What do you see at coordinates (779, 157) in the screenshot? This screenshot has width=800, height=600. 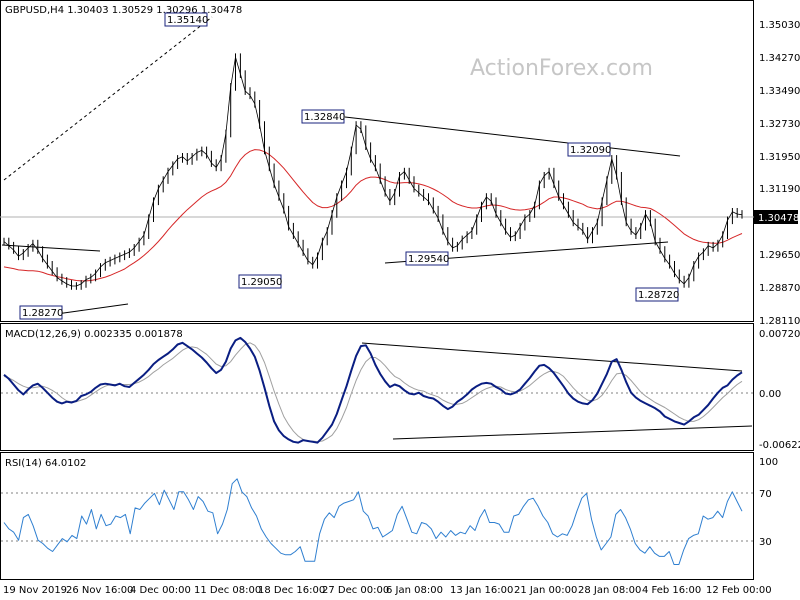 I see `price-y-tick: 1.31950` at bounding box center [779, 157].